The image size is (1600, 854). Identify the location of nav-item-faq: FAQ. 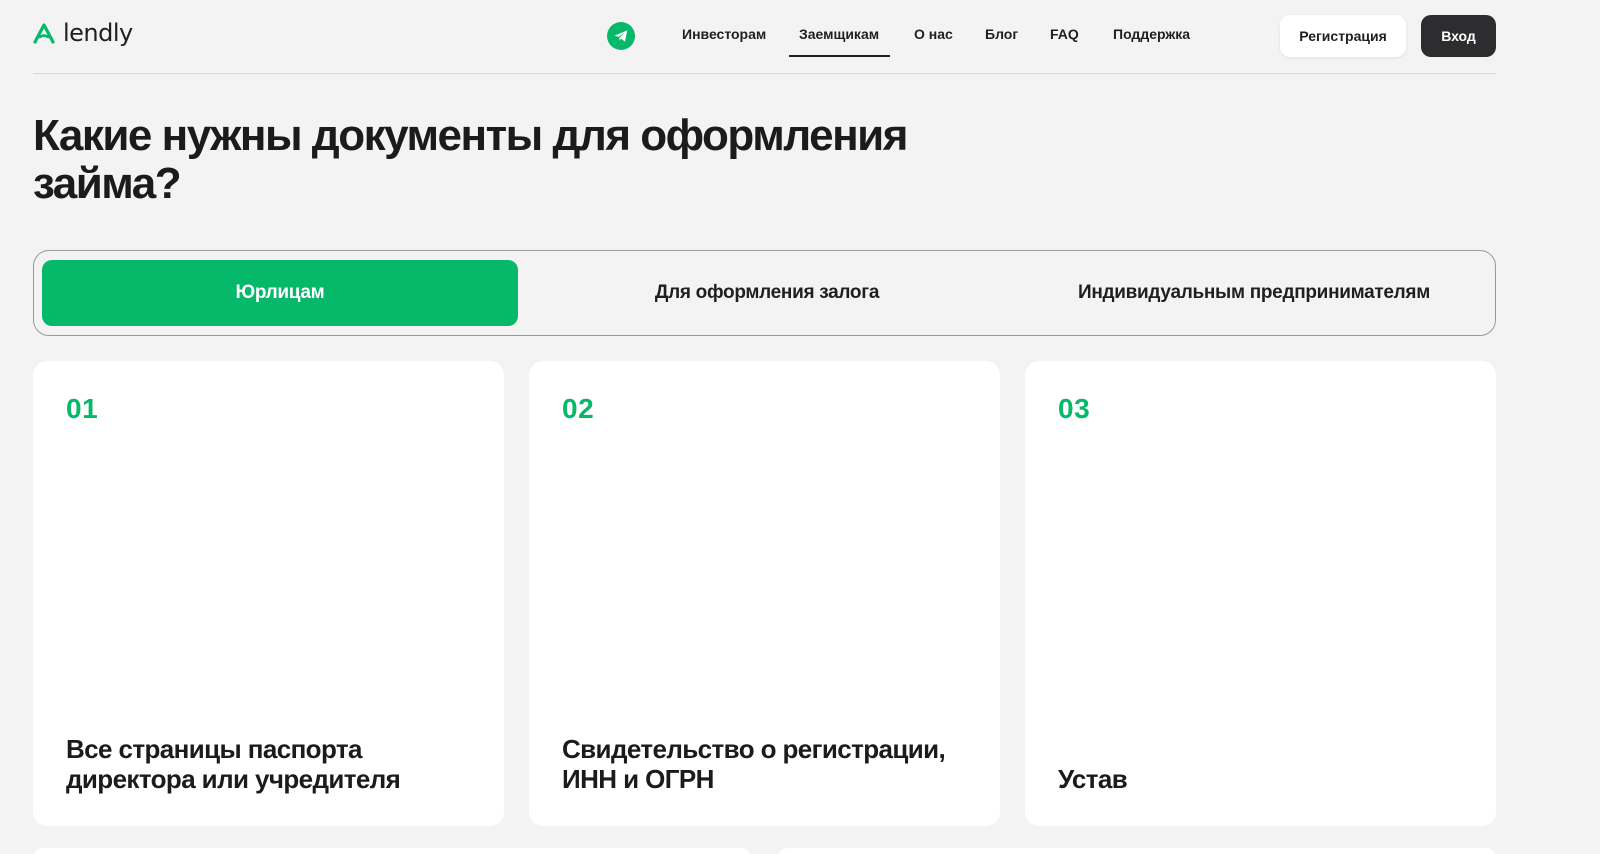
(1064, 34).